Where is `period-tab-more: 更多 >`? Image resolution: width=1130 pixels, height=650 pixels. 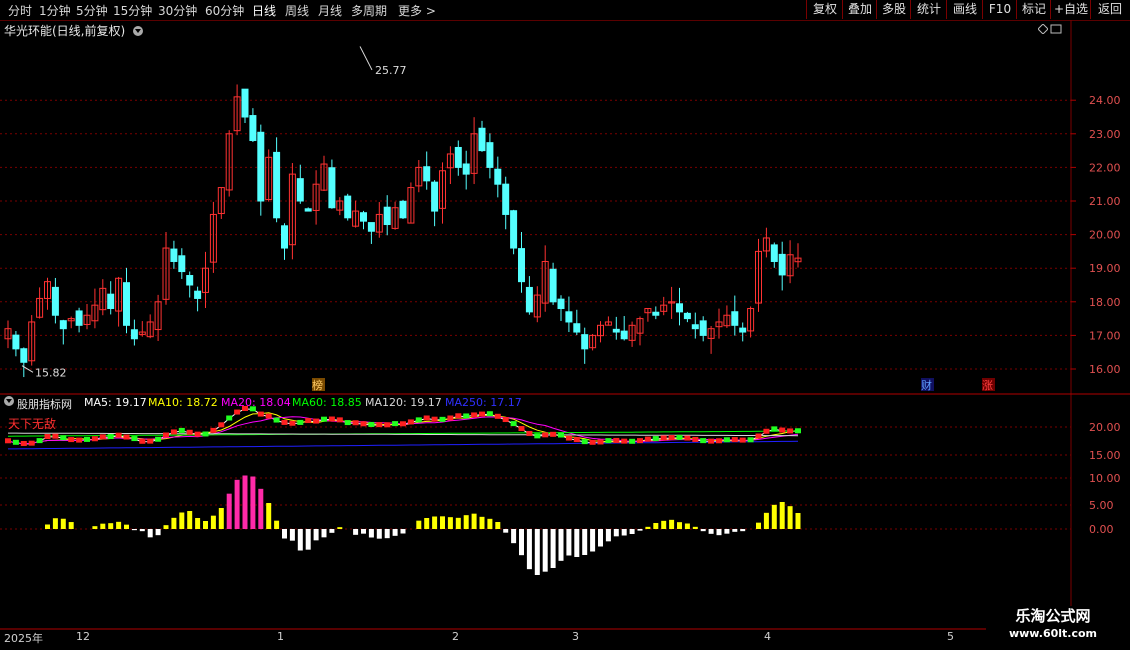
period-tab-more: 更多 > is located at coordinates (417, 10).